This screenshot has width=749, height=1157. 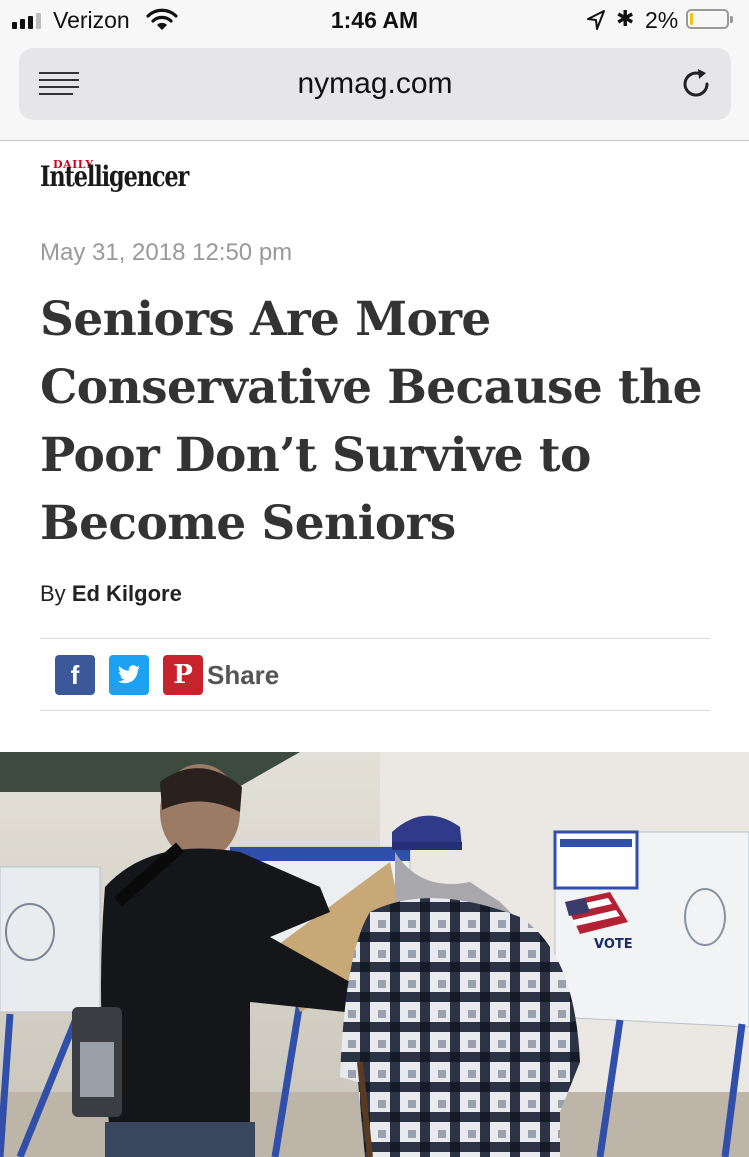 I want to click on byline: By Ed Kilgore, so click(x=111, y=594).